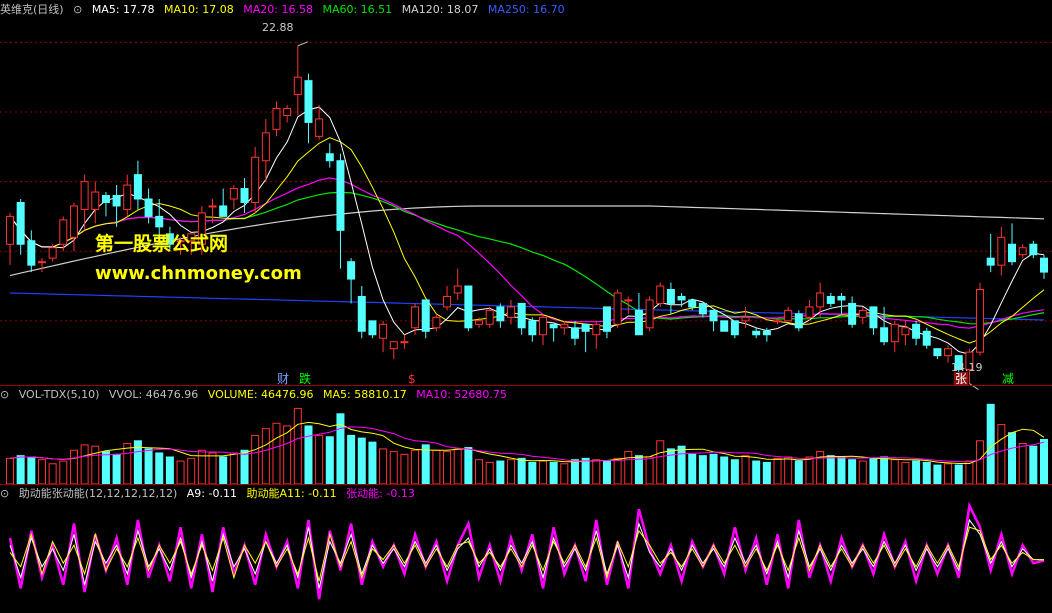  Describe the element at coordinates (198, 273) in the screenshot. I see `watermark-url: www.chnmoney.com` at that location.